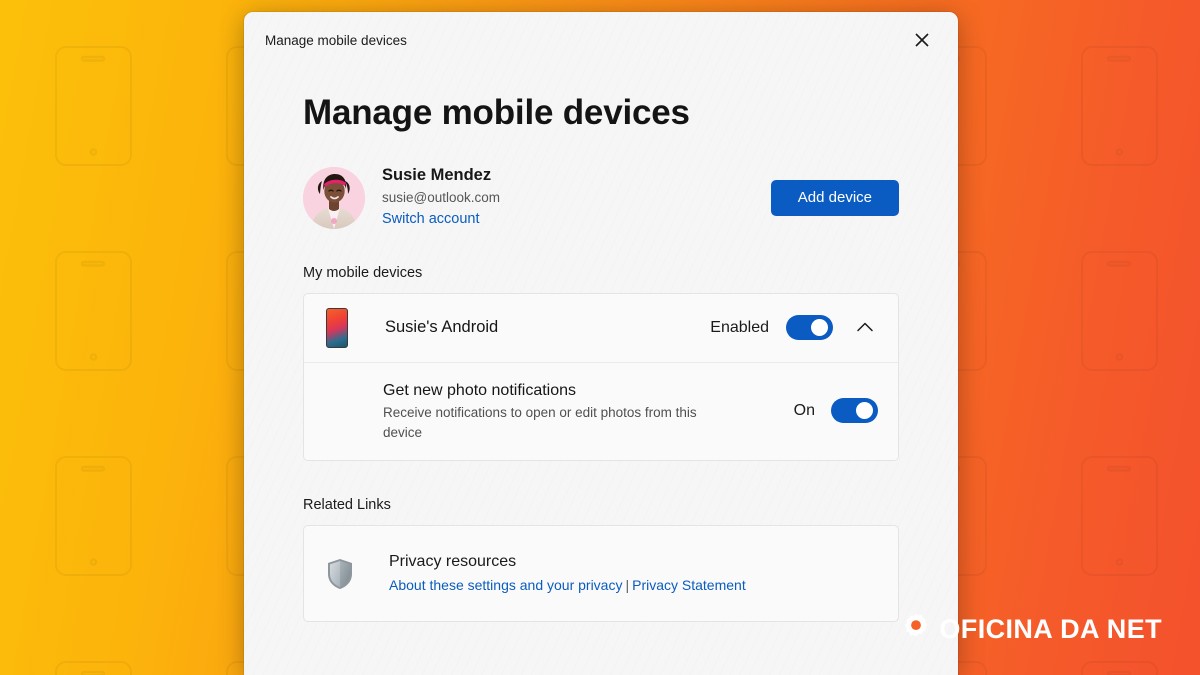  Describe the element at coordinates (334, 197) in the screenshot. I see `avatar` at that location.